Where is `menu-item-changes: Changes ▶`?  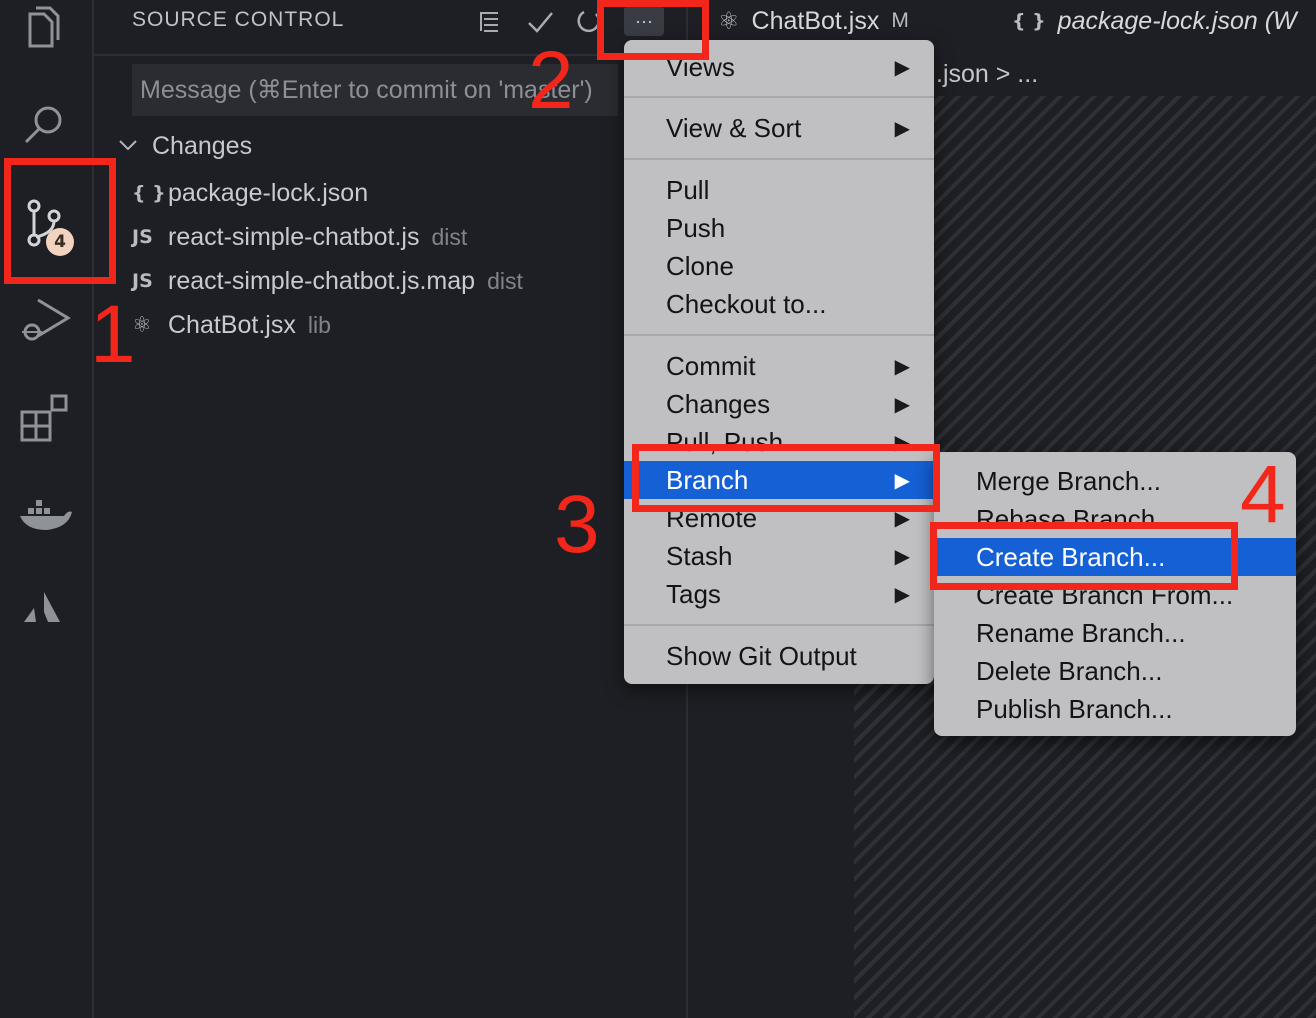 menu-item-changes: Changes ▶ is located at coordinates (779, 404).